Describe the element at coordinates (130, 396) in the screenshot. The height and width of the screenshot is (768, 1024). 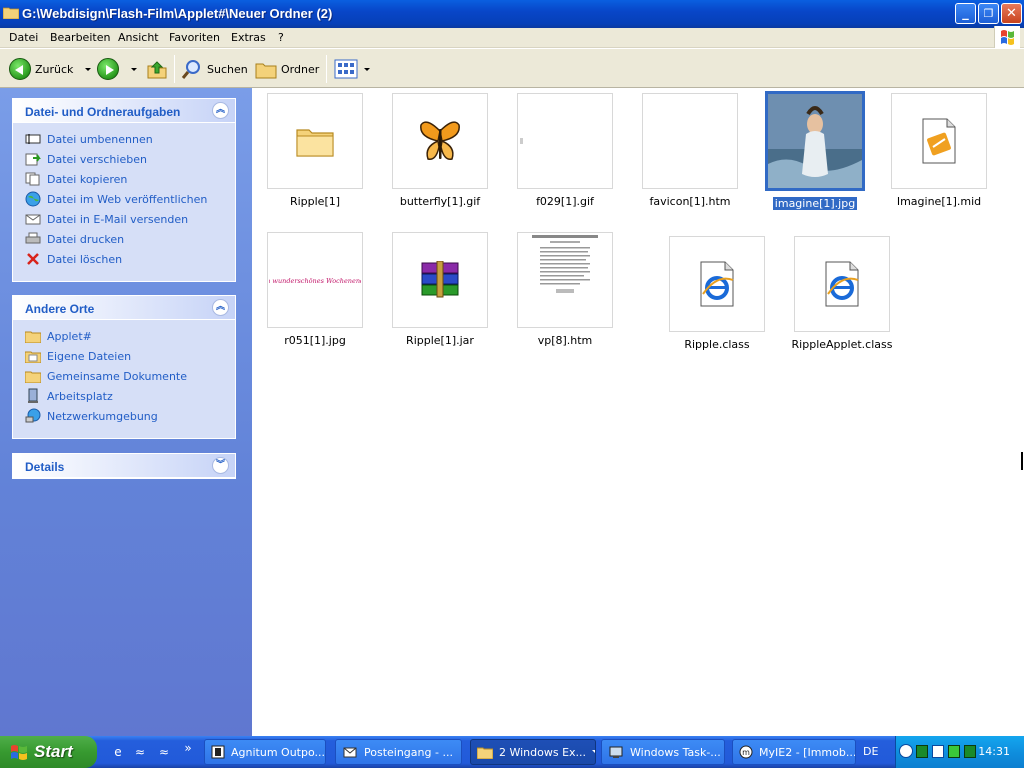
I see `place-my-computer-link: Arbeitsplatz` at that location.